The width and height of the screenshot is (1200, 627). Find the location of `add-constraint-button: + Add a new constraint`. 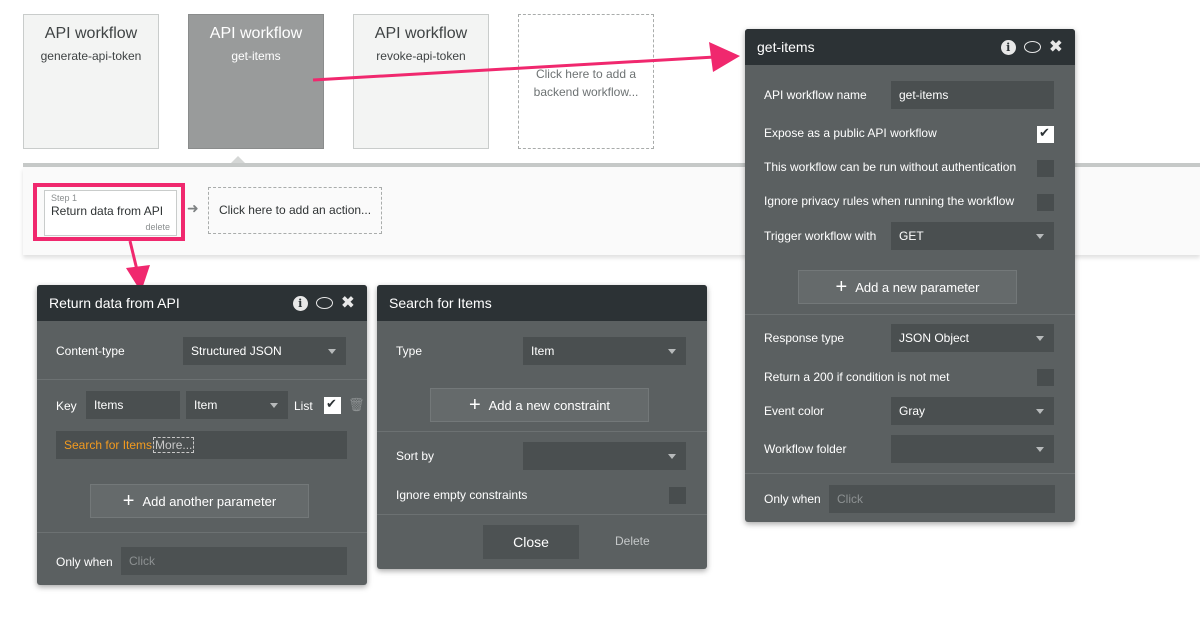

add-constraint-button: + Add a new constraint is located at coordinates (539, 405).